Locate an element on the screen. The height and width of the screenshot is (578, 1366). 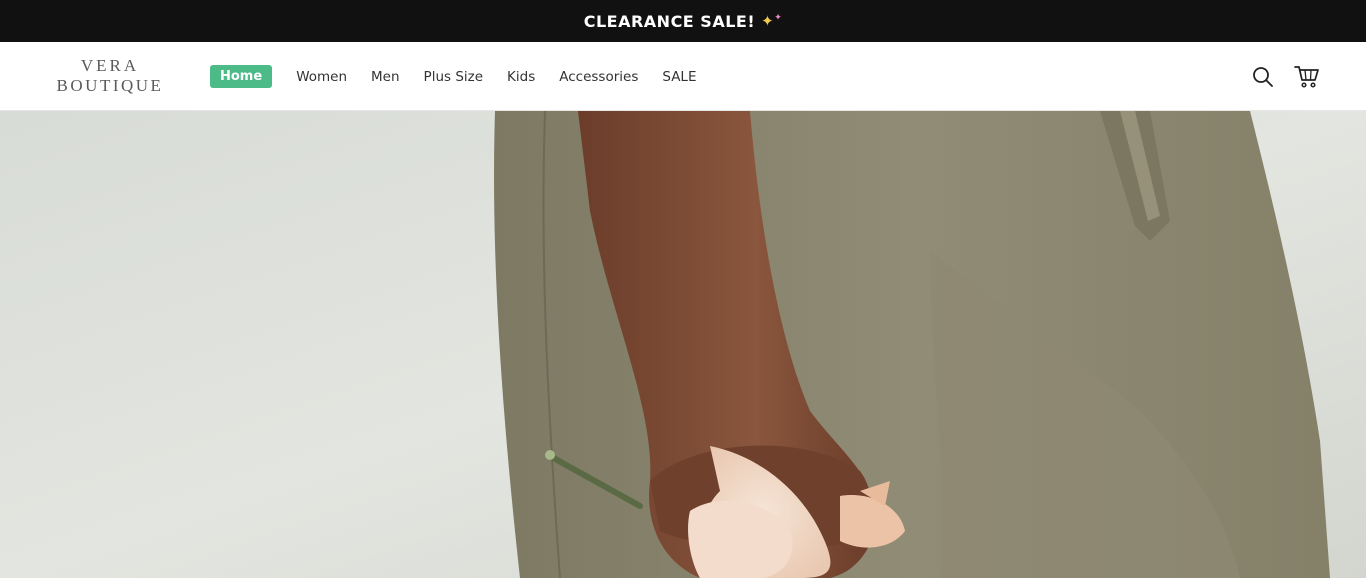
cart-icon is located at coordinates (1307, 77).